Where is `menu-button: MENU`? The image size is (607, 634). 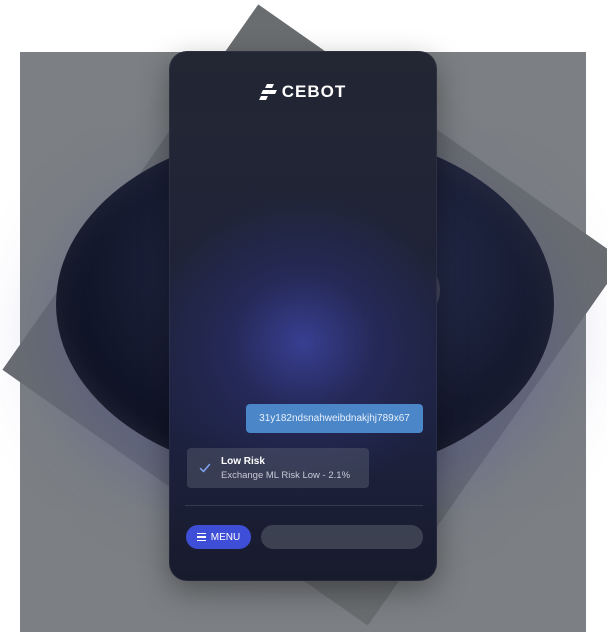 menu-button: MENU is located at coordinates (218, 537).